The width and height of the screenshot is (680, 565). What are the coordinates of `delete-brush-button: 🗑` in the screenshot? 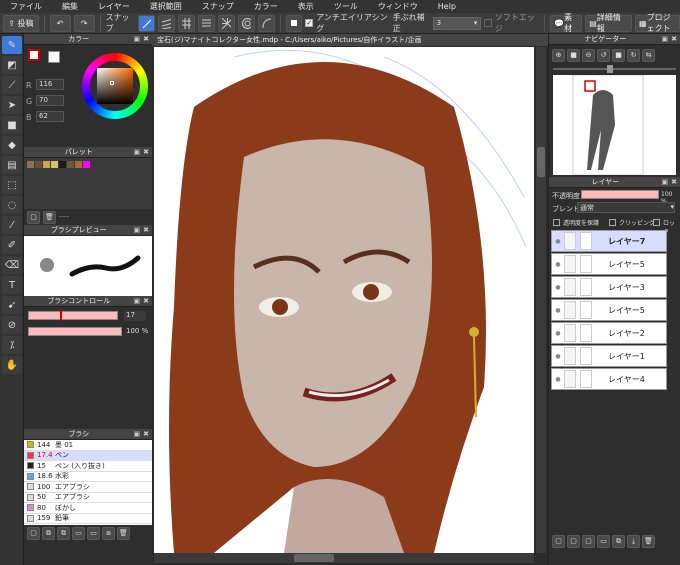 It's located at (123, 533).